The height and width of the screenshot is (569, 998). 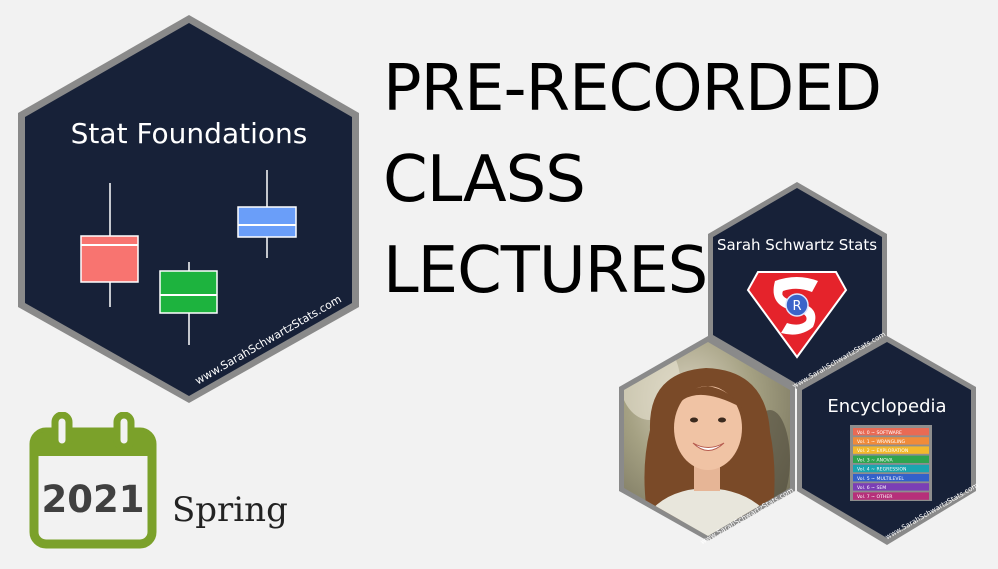 I want to click on calendar-icon: 2021, so click(x=93, y=480).